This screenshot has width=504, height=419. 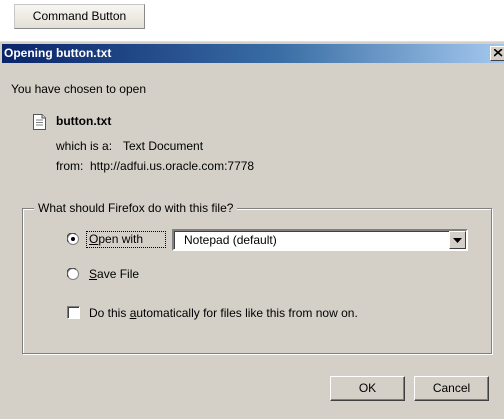 I want to click on select-dropdown-button, so click(x=457, y=240).